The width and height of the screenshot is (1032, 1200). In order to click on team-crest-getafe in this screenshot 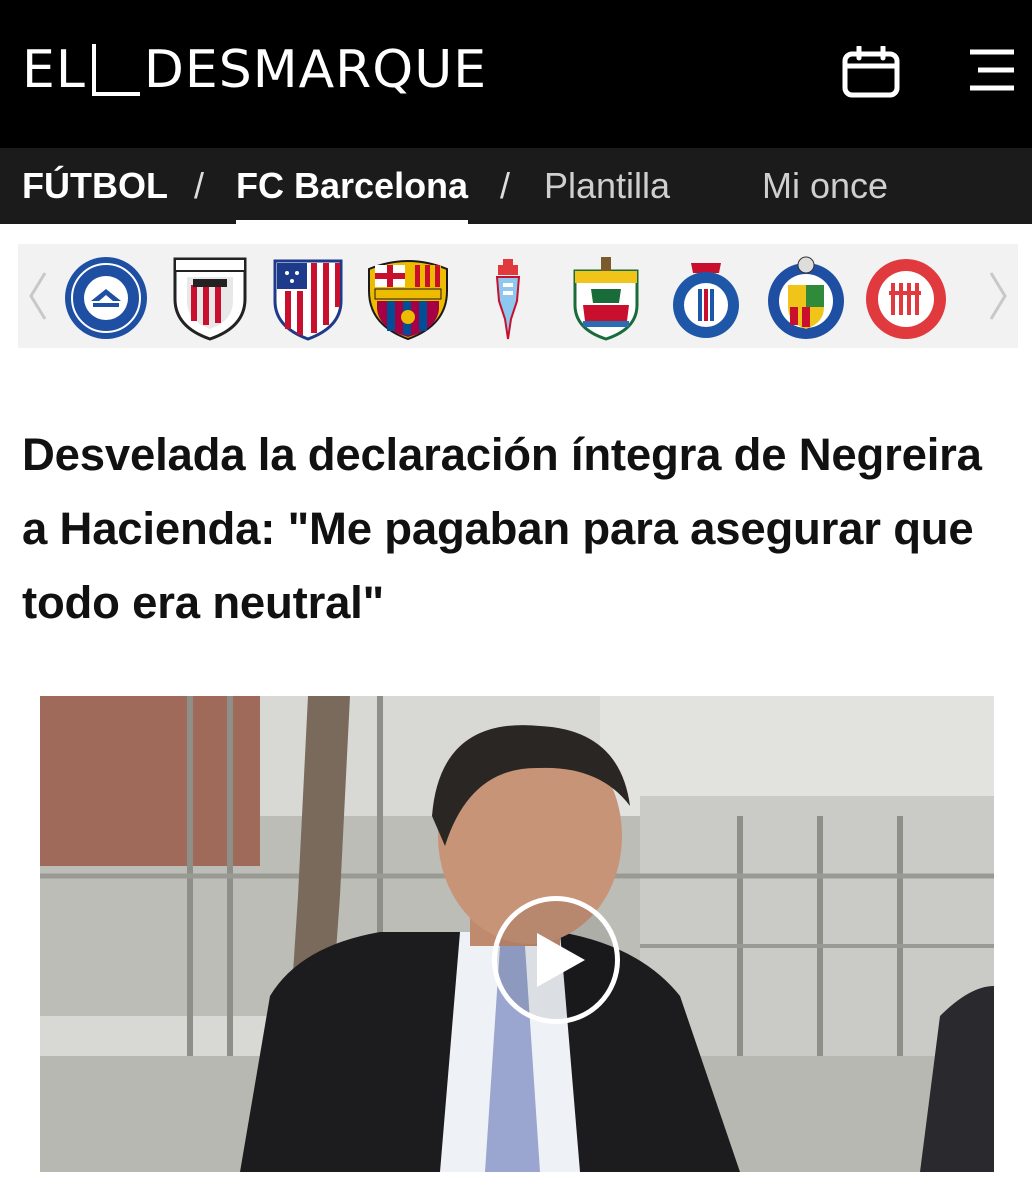, I will do `click(806, 298)`.